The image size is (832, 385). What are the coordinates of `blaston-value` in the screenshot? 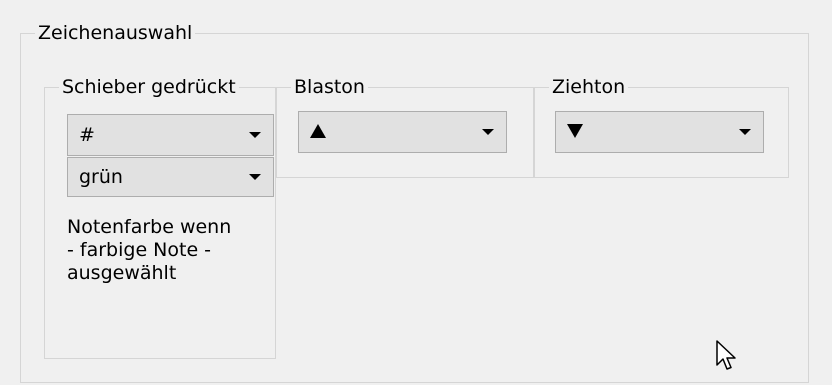 It's located at (318, 132).